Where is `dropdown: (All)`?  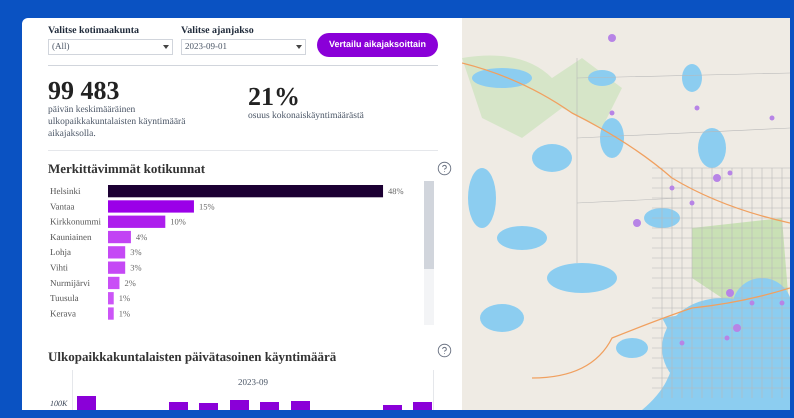
dropdown: (All) is located at coordinates (110, 47).